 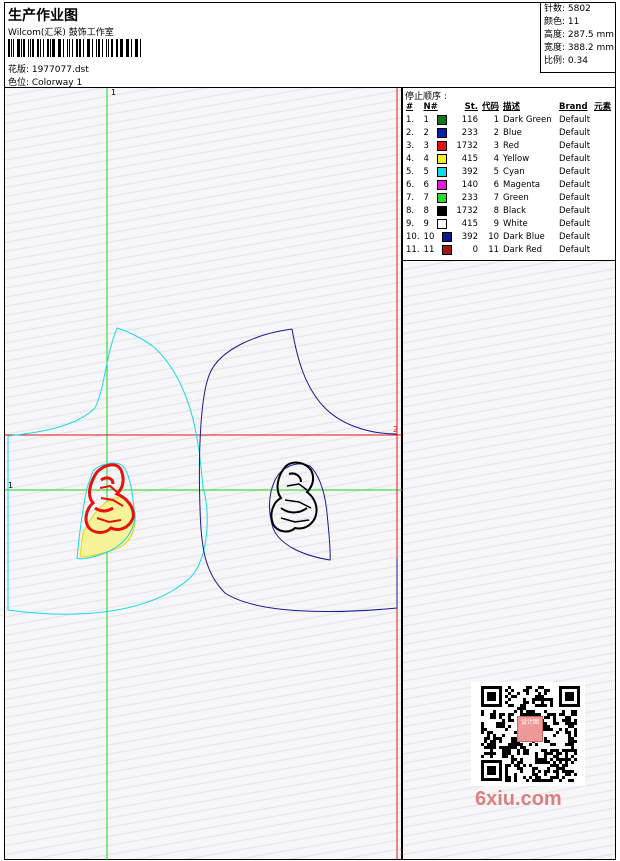 I want to click on cell-description-text: Cyan, so click(x=514, y=172).